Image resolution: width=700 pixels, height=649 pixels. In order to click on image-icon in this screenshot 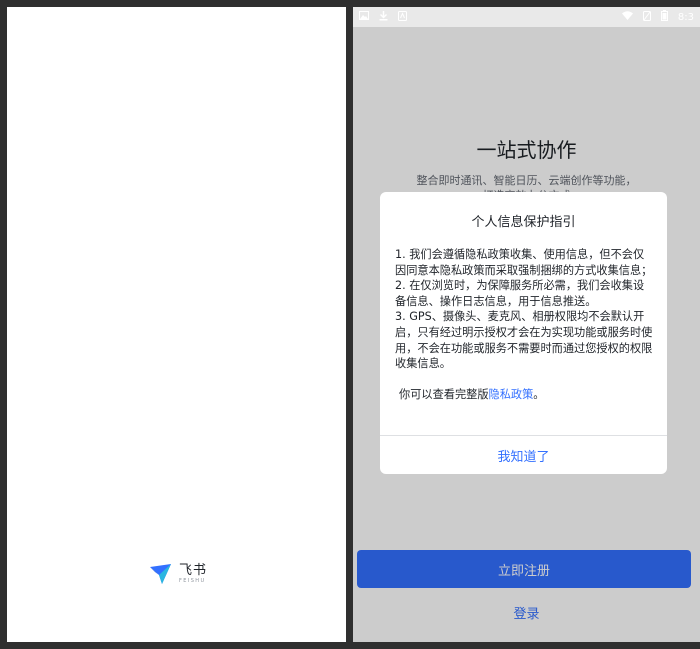, I will do `click(364, 17)`.